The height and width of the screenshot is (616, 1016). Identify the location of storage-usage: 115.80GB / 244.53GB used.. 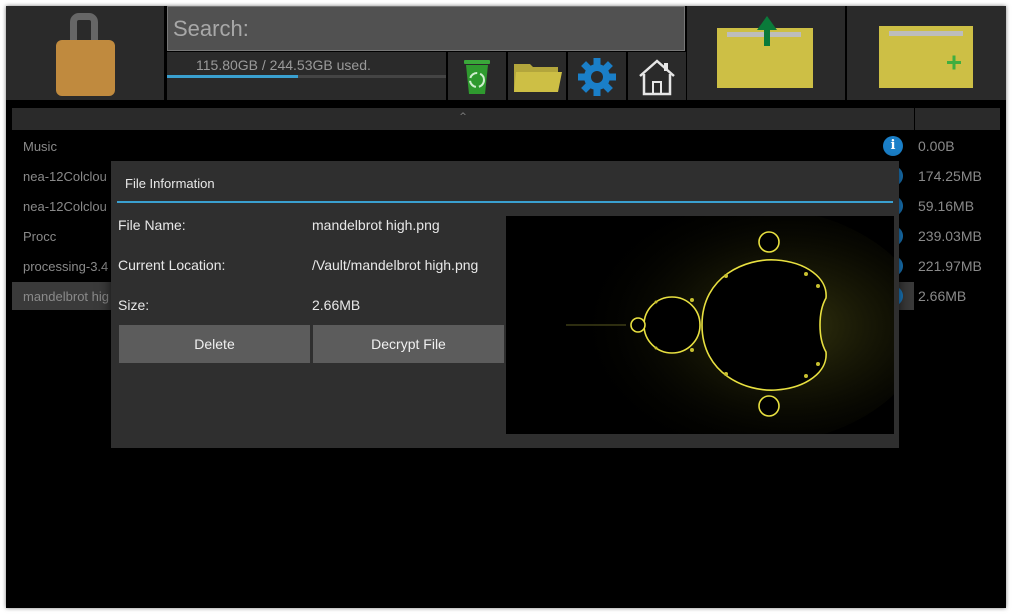
(306, 76).